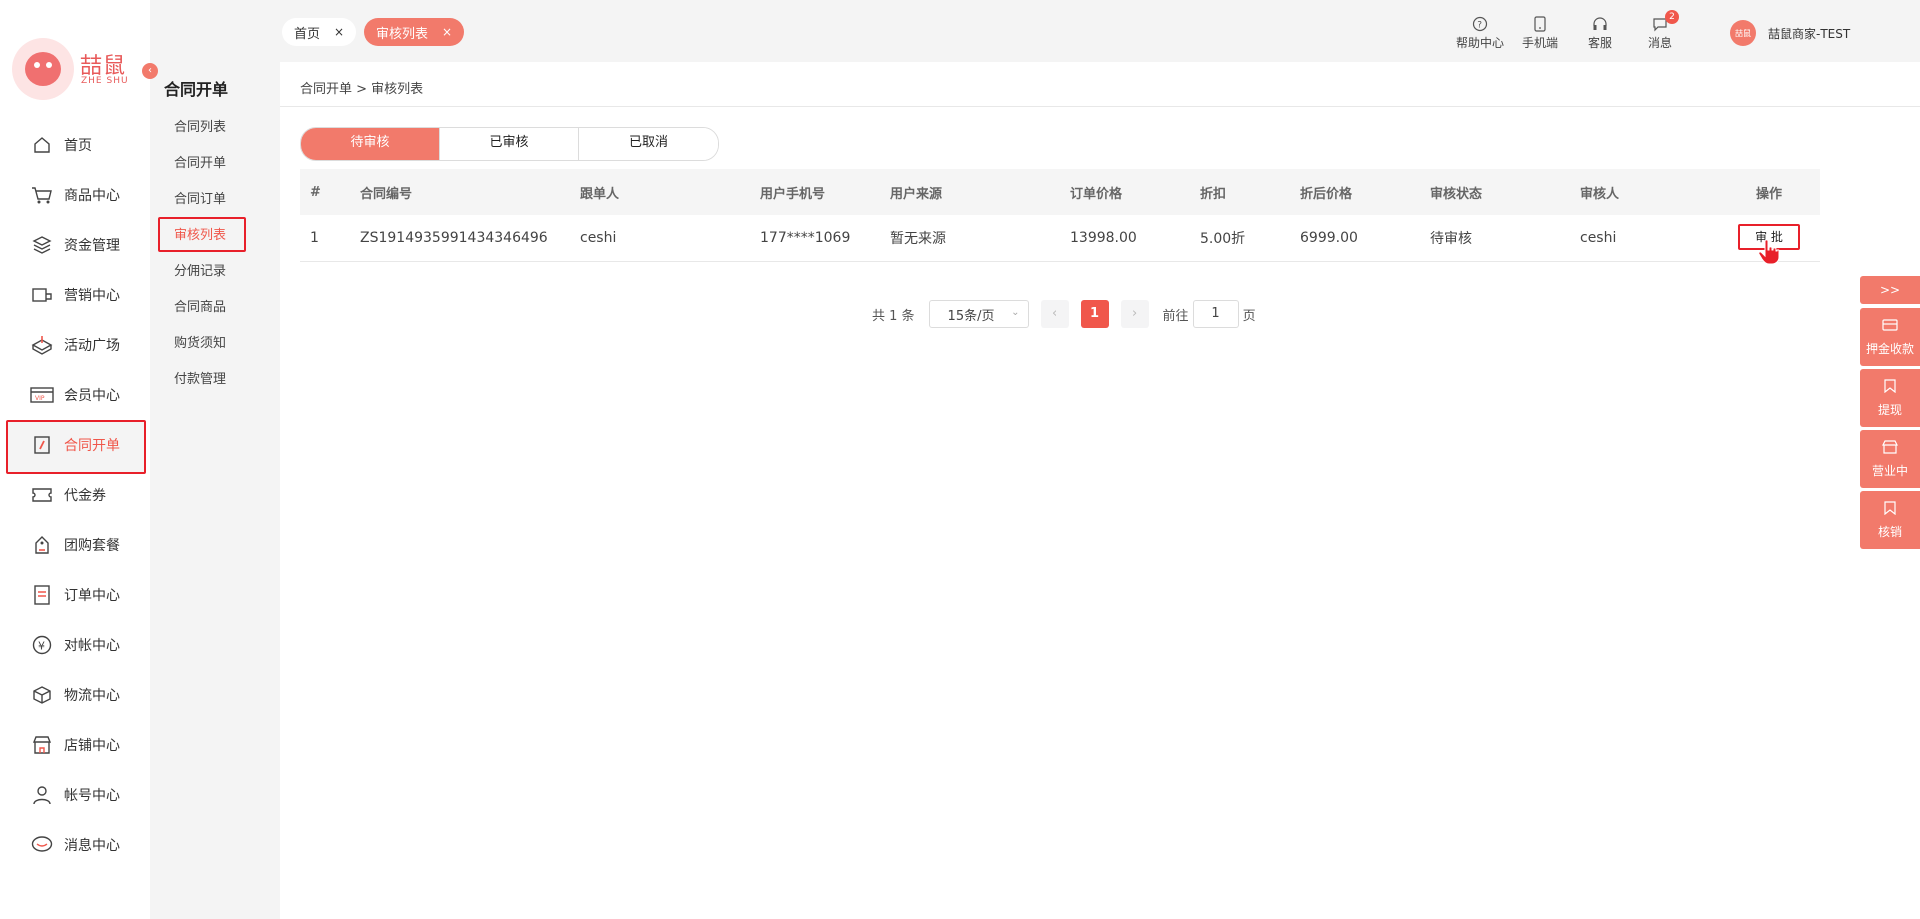  Describe the element at coordinates (1809, 33) in the screenshot. I see `user-name: 喆鼠商家-TEST` at that location.